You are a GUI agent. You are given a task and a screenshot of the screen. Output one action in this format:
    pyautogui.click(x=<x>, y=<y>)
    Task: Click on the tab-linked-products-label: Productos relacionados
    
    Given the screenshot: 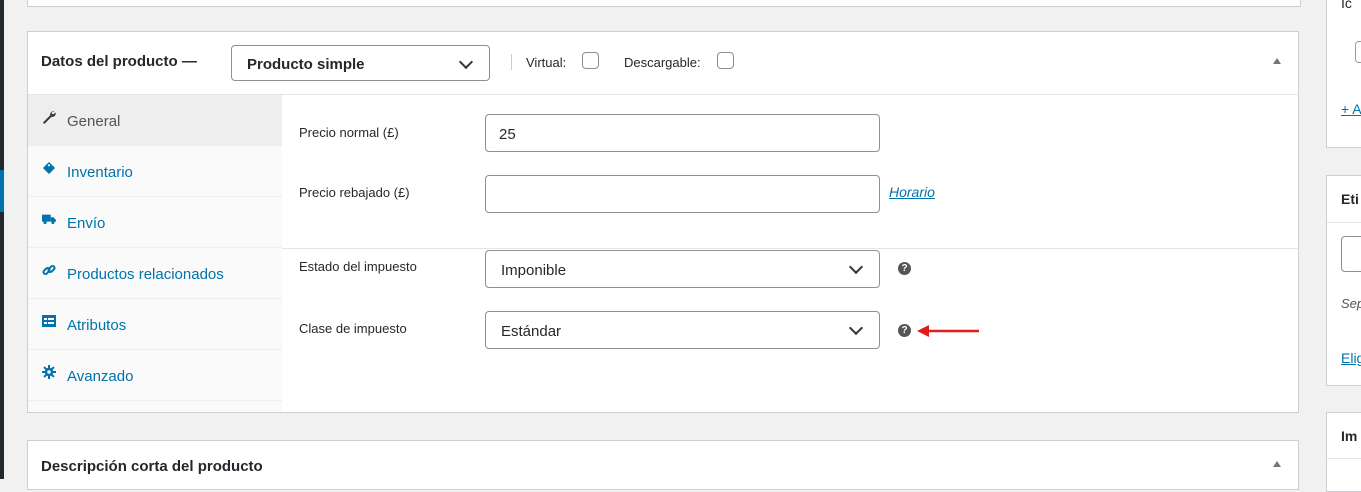 What is the action you would take?
    pyautogui.click(x=145, y=274)
    